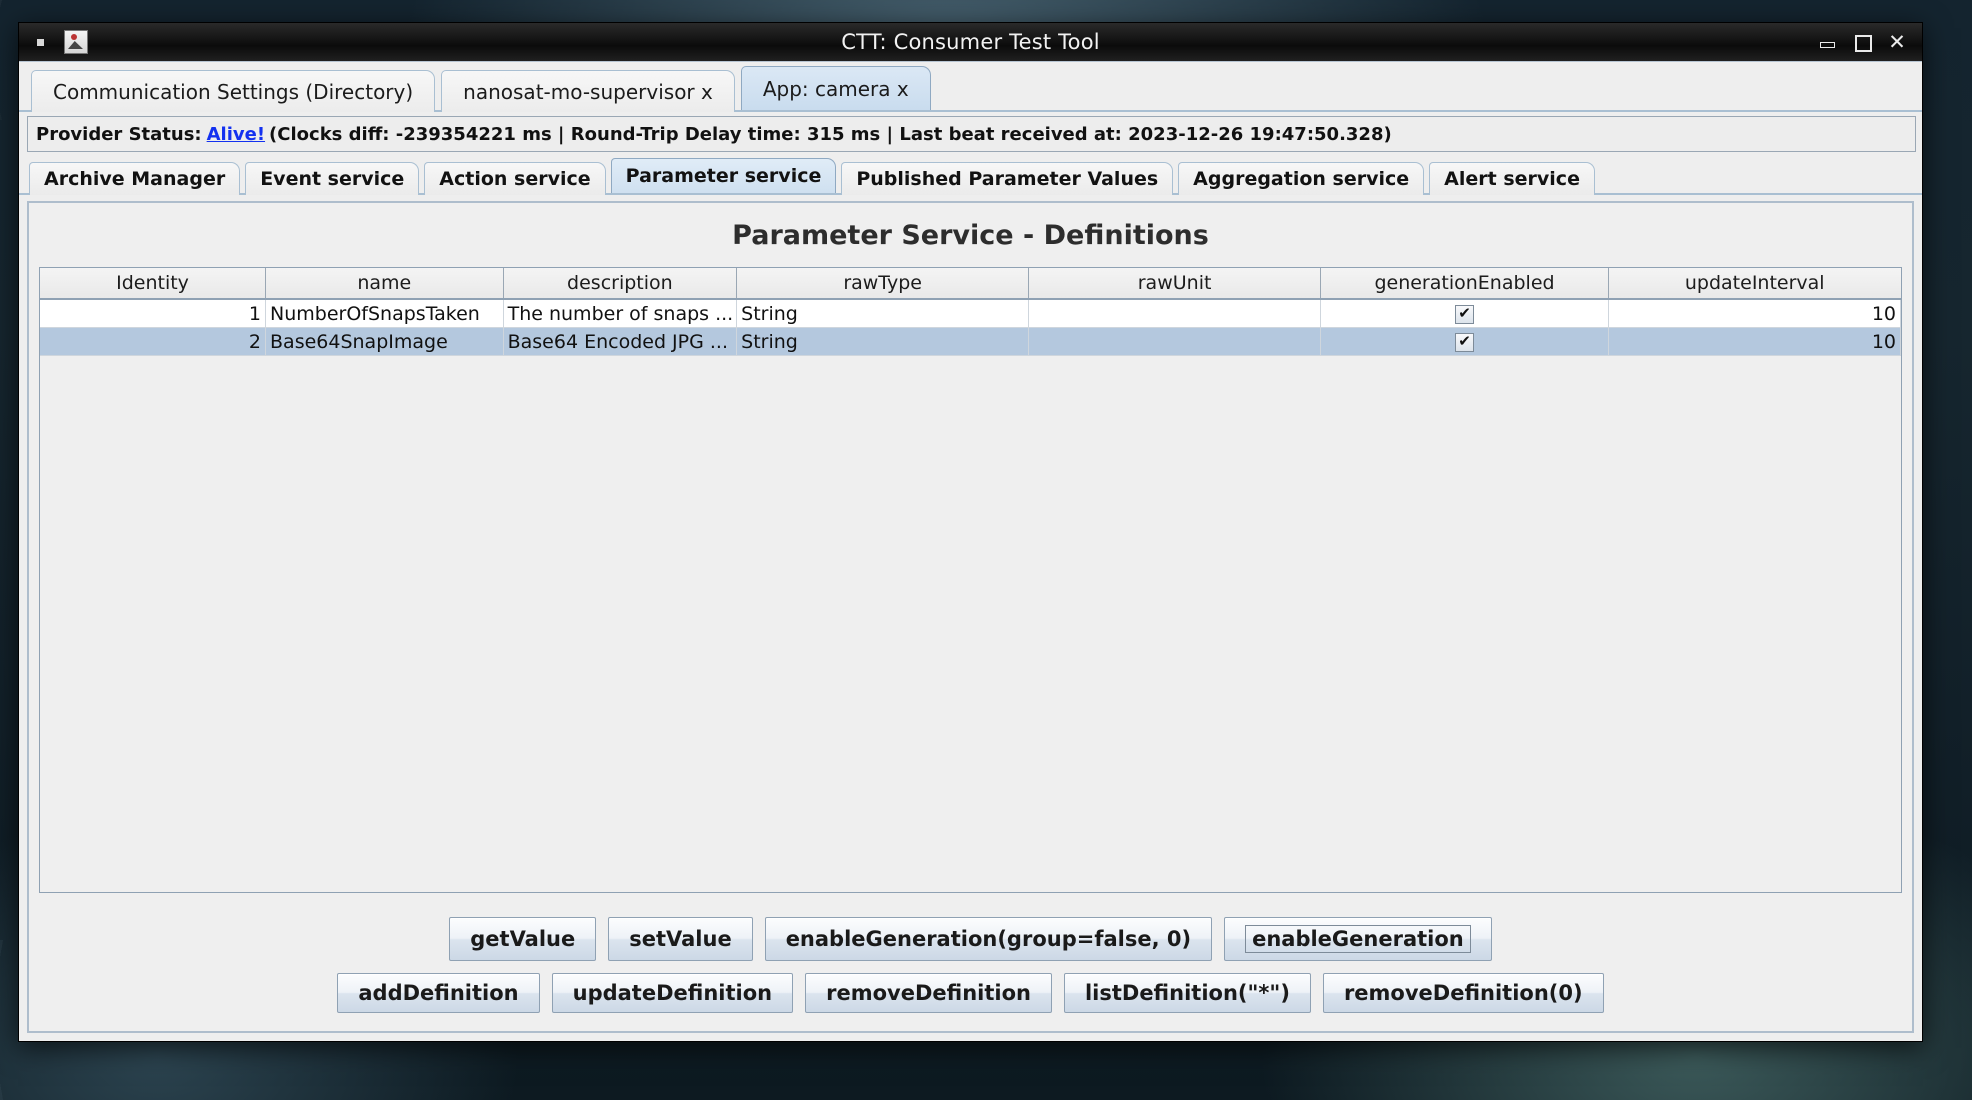 This screenshot has height=1100, width=1972. I want to click on set-value-button: setValue, so click(680, 939).